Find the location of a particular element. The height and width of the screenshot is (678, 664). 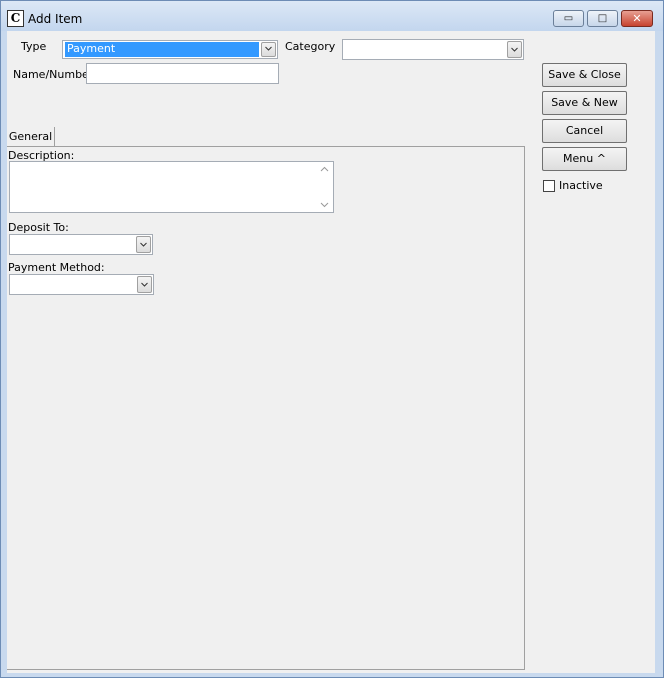

menu-button: Menu ^ is located at coordinates (584, 159).